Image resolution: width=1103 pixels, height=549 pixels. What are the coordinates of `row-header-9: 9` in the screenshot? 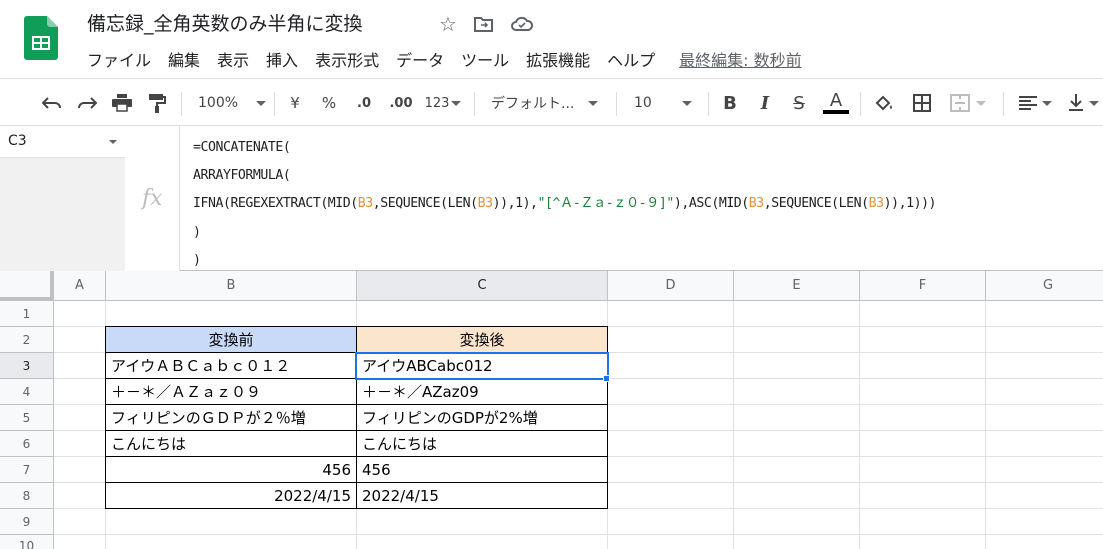 It's located at (27, 522).